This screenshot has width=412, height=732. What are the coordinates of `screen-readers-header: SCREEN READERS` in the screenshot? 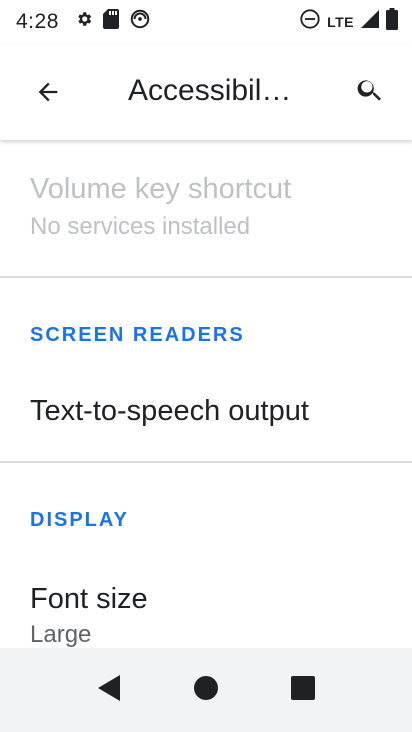 It's located at (137, 335).